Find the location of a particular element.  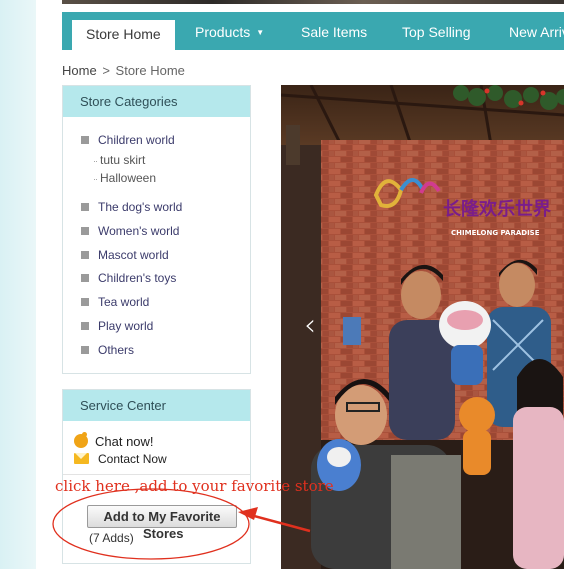

favorite-count: (7 Adds) is located at coordinates (111, 538).